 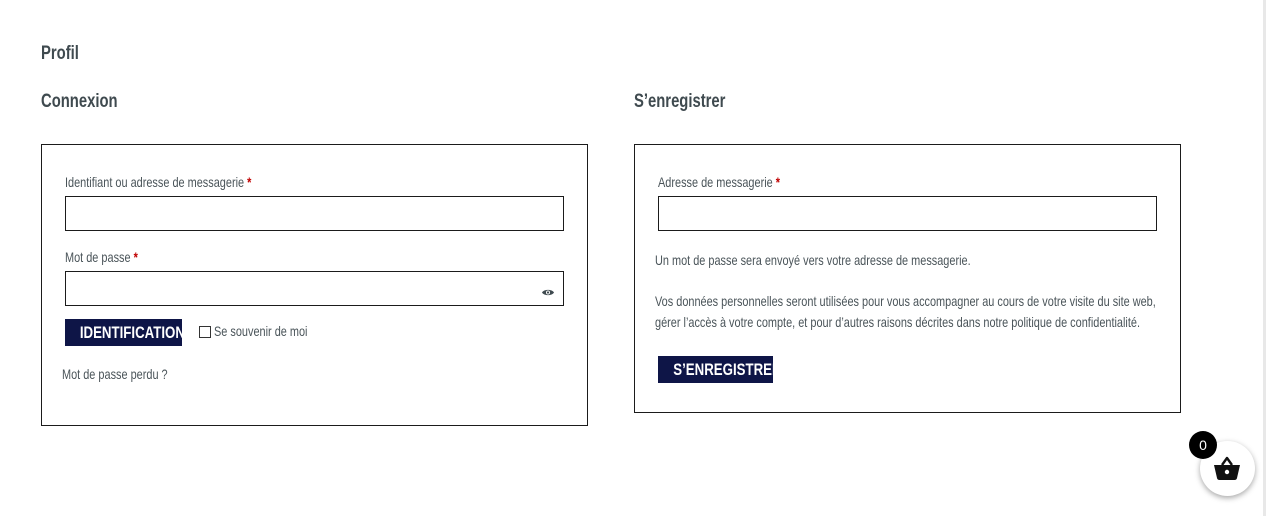 I want to click on page-title: Profil, so click(x=60, y=53).